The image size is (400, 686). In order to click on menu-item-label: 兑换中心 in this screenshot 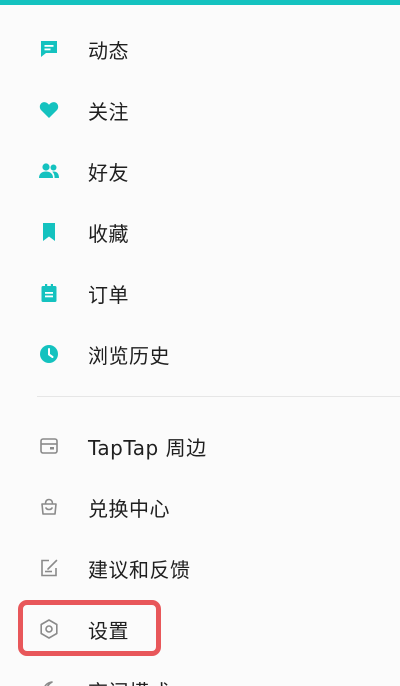, I will do `click(129, 508)`.